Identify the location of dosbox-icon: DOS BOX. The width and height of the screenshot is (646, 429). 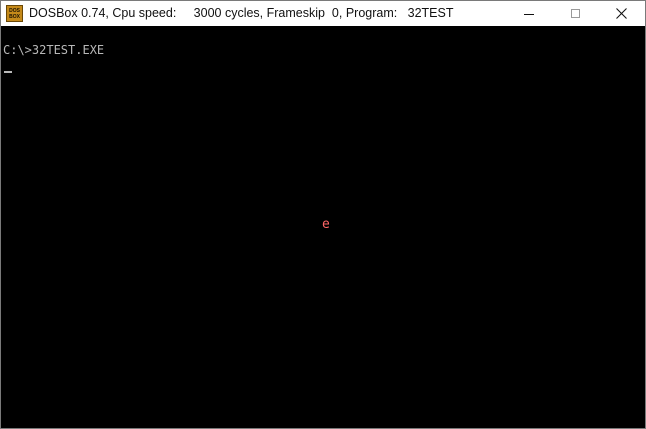
(14, 13).